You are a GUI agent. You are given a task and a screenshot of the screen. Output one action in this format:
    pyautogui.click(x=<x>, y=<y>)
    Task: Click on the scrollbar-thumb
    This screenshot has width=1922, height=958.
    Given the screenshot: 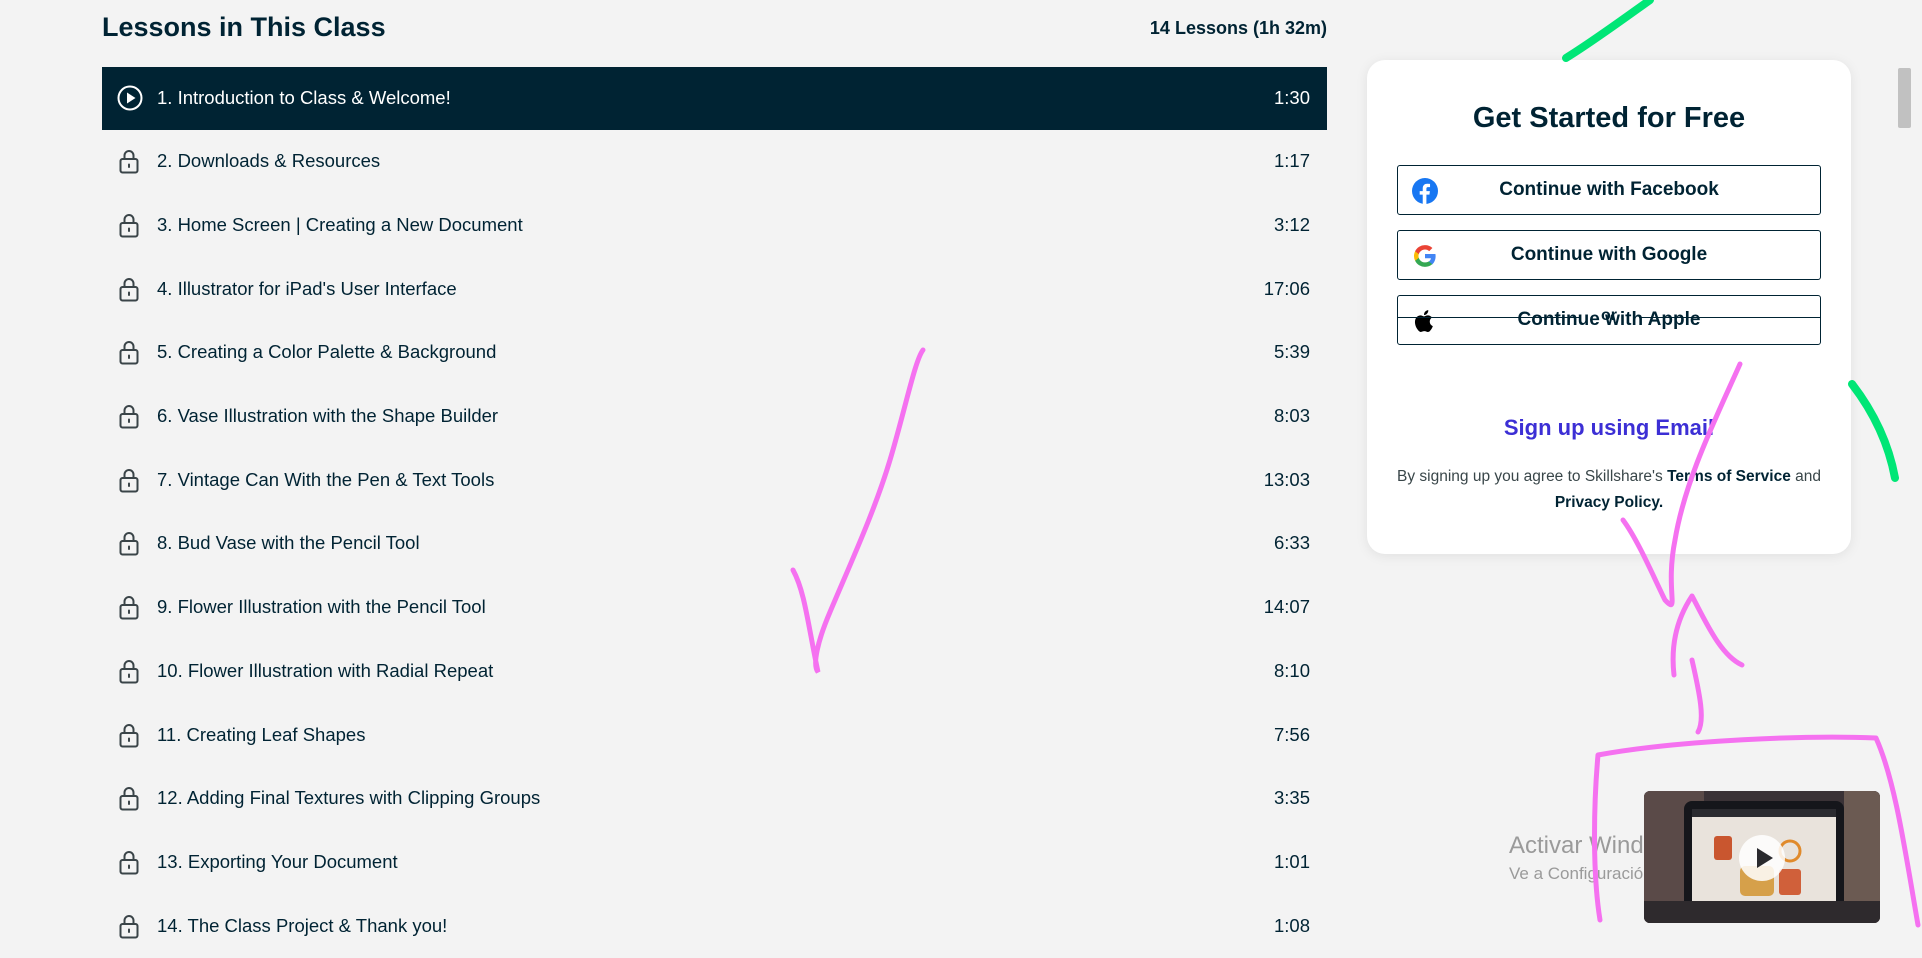 What is the action you would take?
    pyautogui.click(x=1904, y=98)
    